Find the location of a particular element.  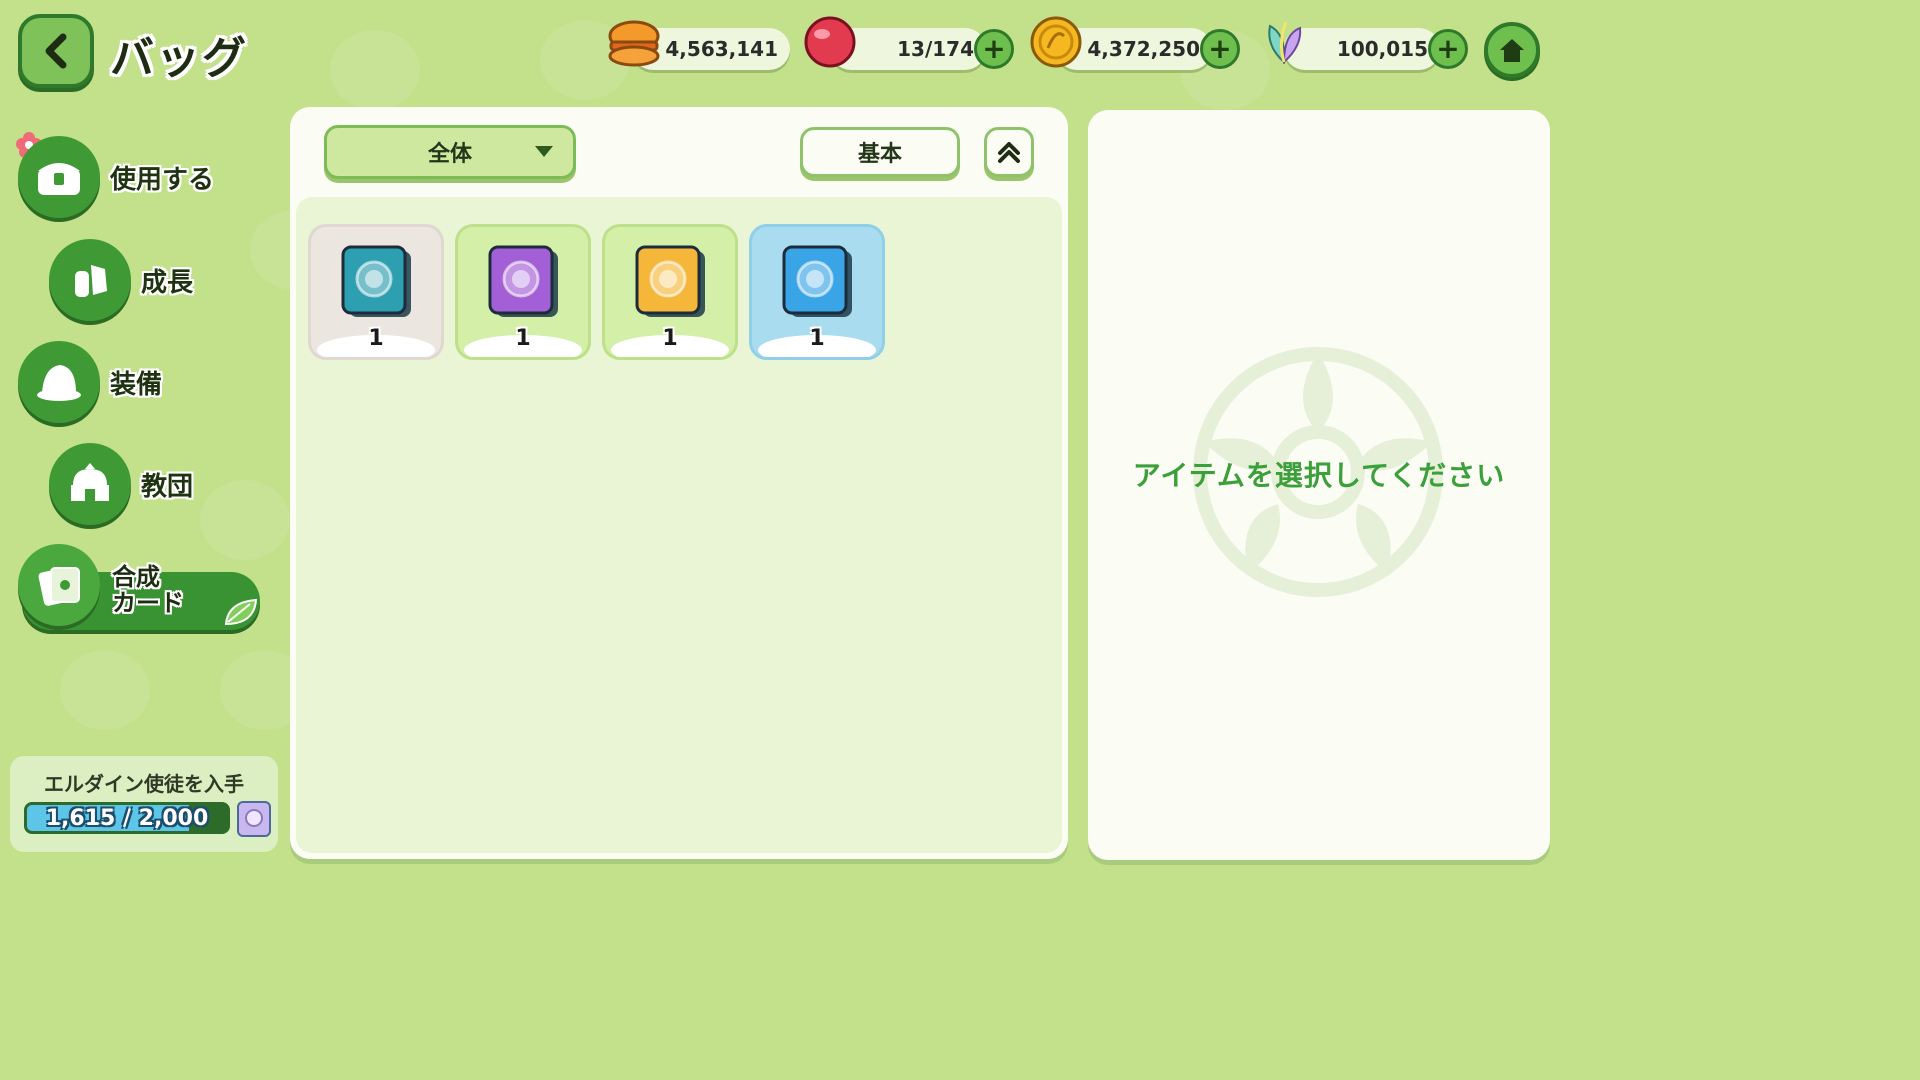

sort-order-button is located at coordinates (1009, 152).